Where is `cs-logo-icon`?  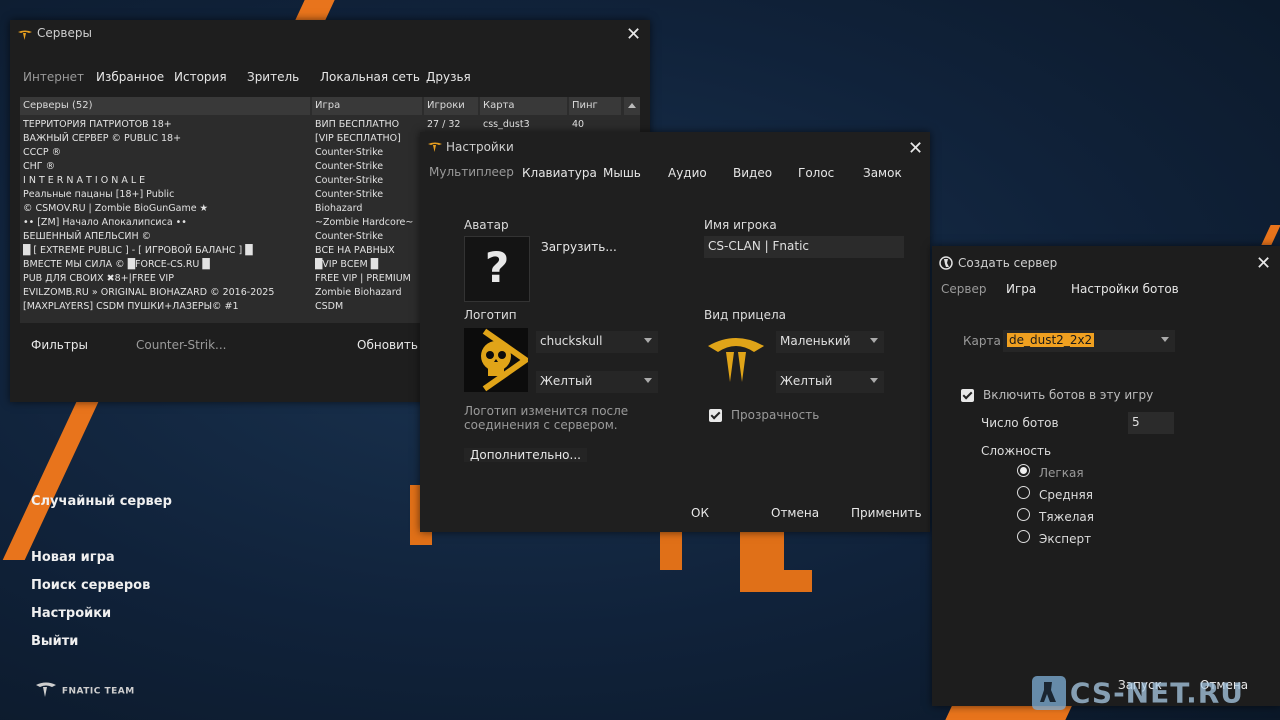 cs-logo-icon is located at coordinates (946, 263).